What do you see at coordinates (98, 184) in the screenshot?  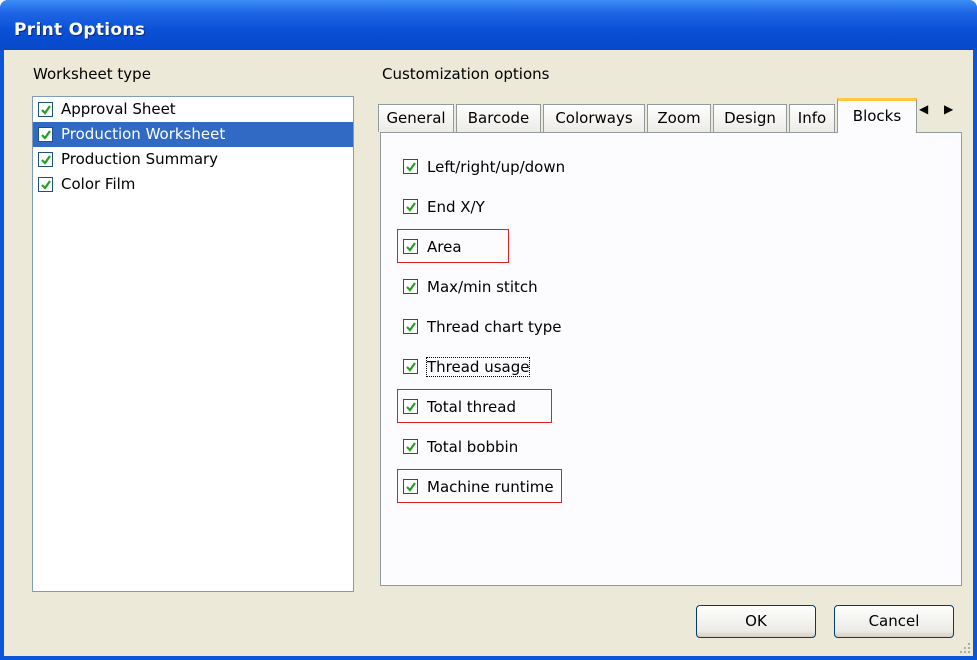 I see `worksheet-item-label: Color Film` at bounding box center [98, 184].